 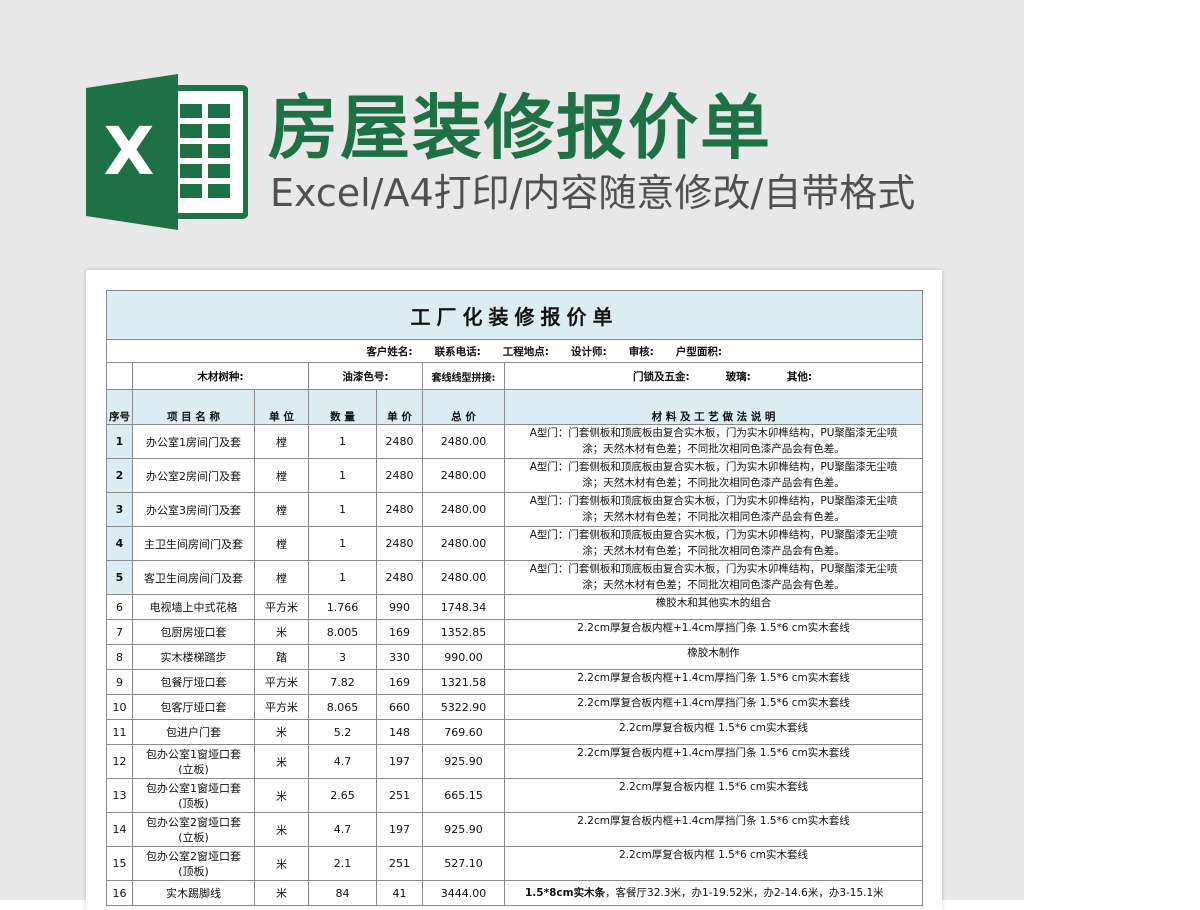 What do you see at coordinates (342, 607) in the screenshot?
I see `item-qty: 1.766` at bounding box center [342, 607].